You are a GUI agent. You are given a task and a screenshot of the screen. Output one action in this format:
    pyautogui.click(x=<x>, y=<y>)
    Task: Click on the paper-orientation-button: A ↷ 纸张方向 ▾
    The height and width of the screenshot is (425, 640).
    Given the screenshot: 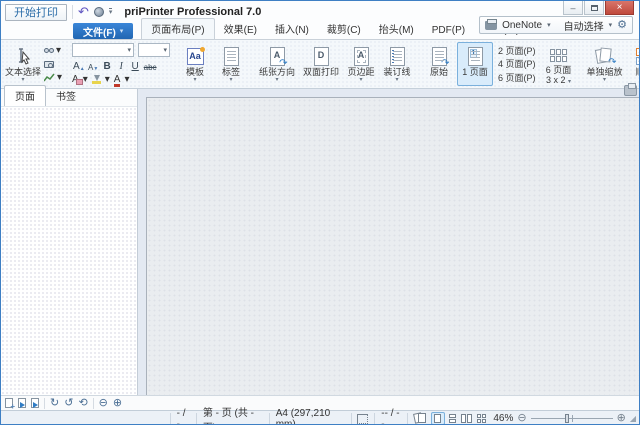 What is the action you would take?
    pyautogui.click(x=277, y=64)
    